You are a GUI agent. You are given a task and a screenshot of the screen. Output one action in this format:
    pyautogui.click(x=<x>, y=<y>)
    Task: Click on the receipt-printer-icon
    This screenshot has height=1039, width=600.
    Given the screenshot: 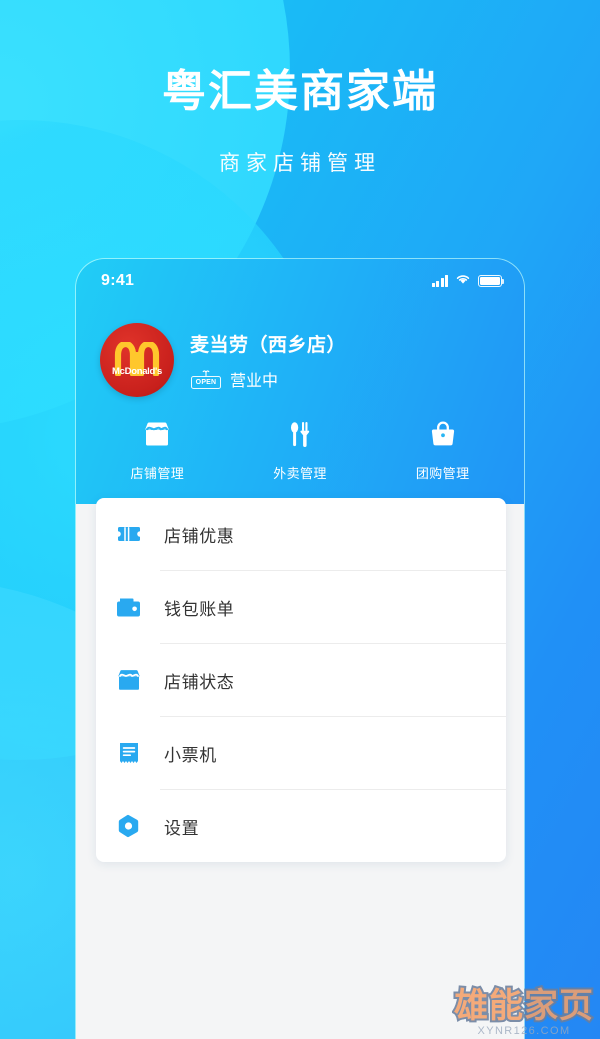 What is the action you would take?
    pyautogui.click(x=129, y=753)
    